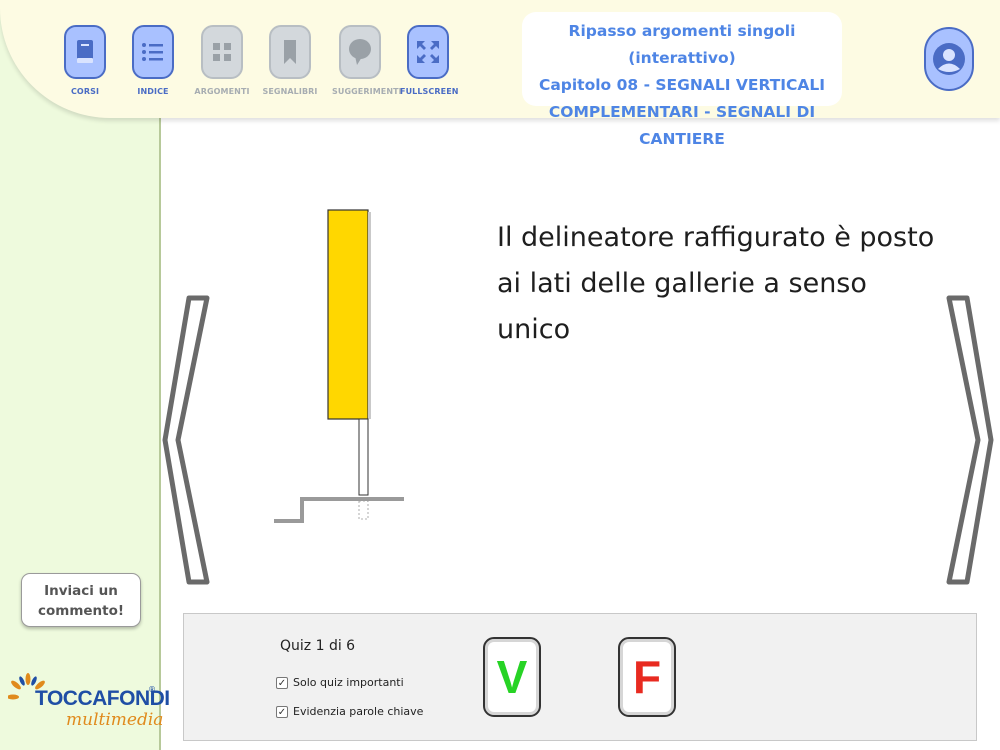 The height and width of the screenshot is (750, 1000). Describe the element at coordinates (152, 689) in the screenshot. I see `logo-registered-mark: ®` at that location.